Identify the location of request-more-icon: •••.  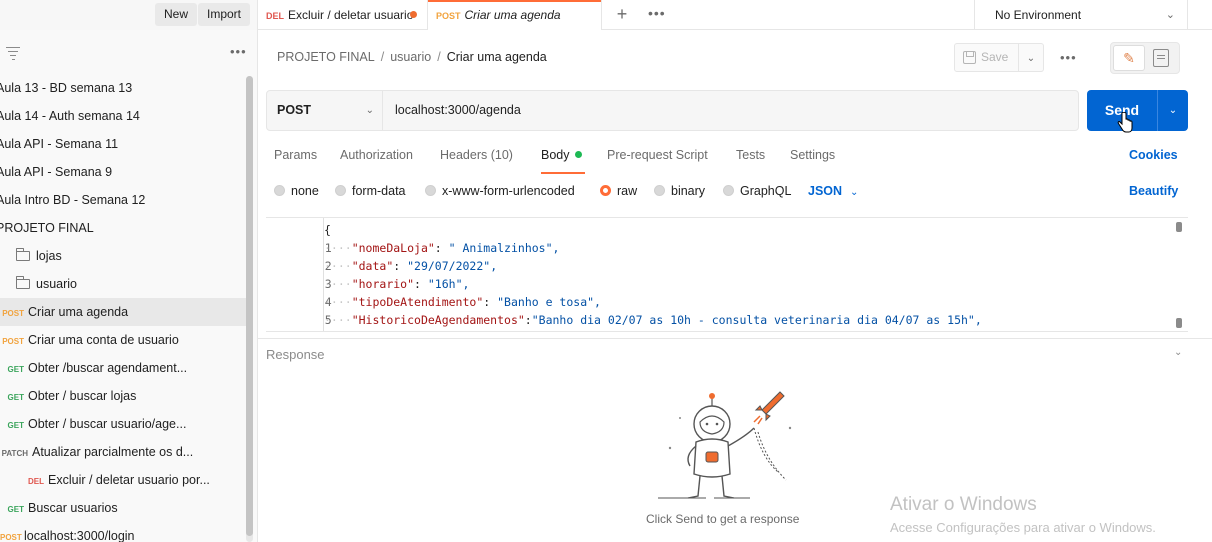
(1068, 57).